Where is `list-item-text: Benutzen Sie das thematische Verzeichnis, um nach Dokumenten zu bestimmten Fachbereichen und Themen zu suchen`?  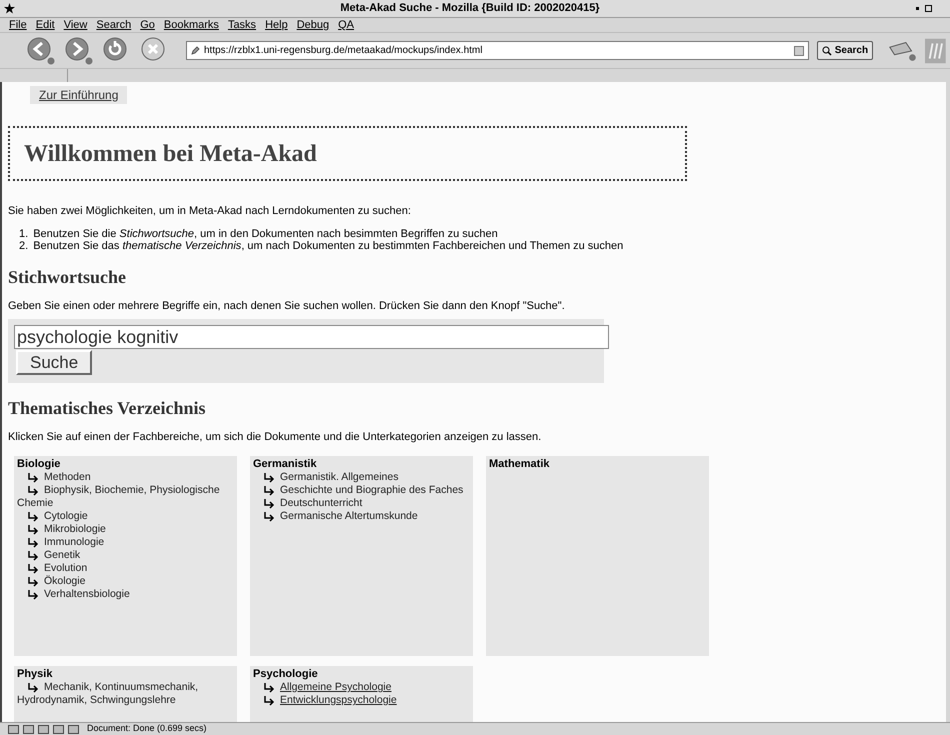 list-item-text: Benutzen Sie das thematische Verzeichnis, um nach Dokumenten zu bestimmten Fachbereichen und Themen zu suchen is located at coordinates (328, 246).